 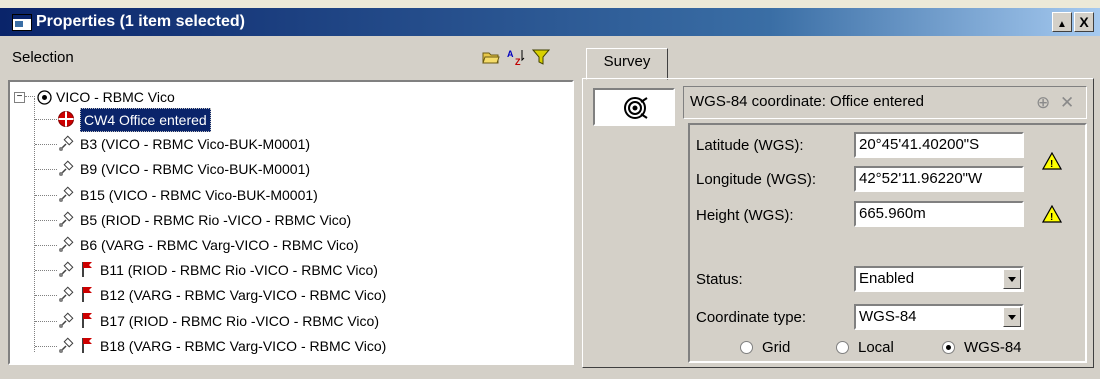 I want to click on close-icon: X, so click(x=1084, y=22).